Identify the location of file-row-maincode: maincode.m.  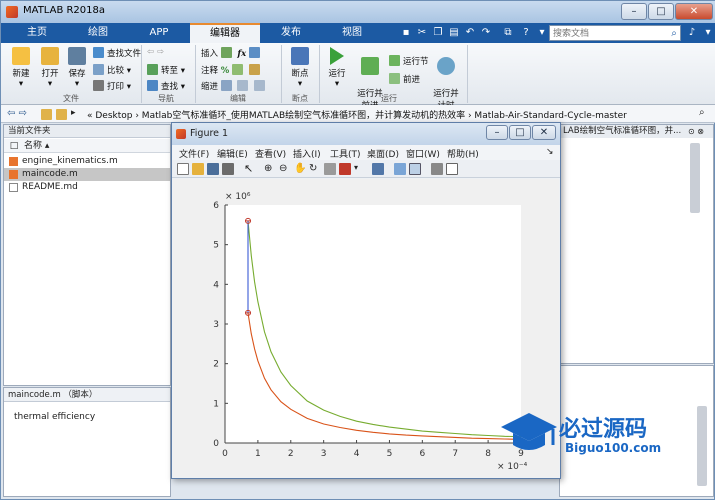
(87, 174).